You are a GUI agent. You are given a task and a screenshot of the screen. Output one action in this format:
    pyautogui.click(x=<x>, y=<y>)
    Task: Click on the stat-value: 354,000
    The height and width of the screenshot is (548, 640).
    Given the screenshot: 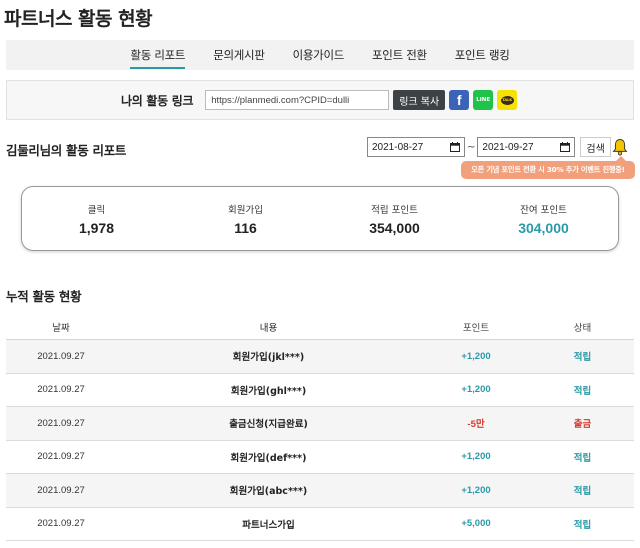 What is the action you would take?
    pyautogui.click(x=394, y=227)
    